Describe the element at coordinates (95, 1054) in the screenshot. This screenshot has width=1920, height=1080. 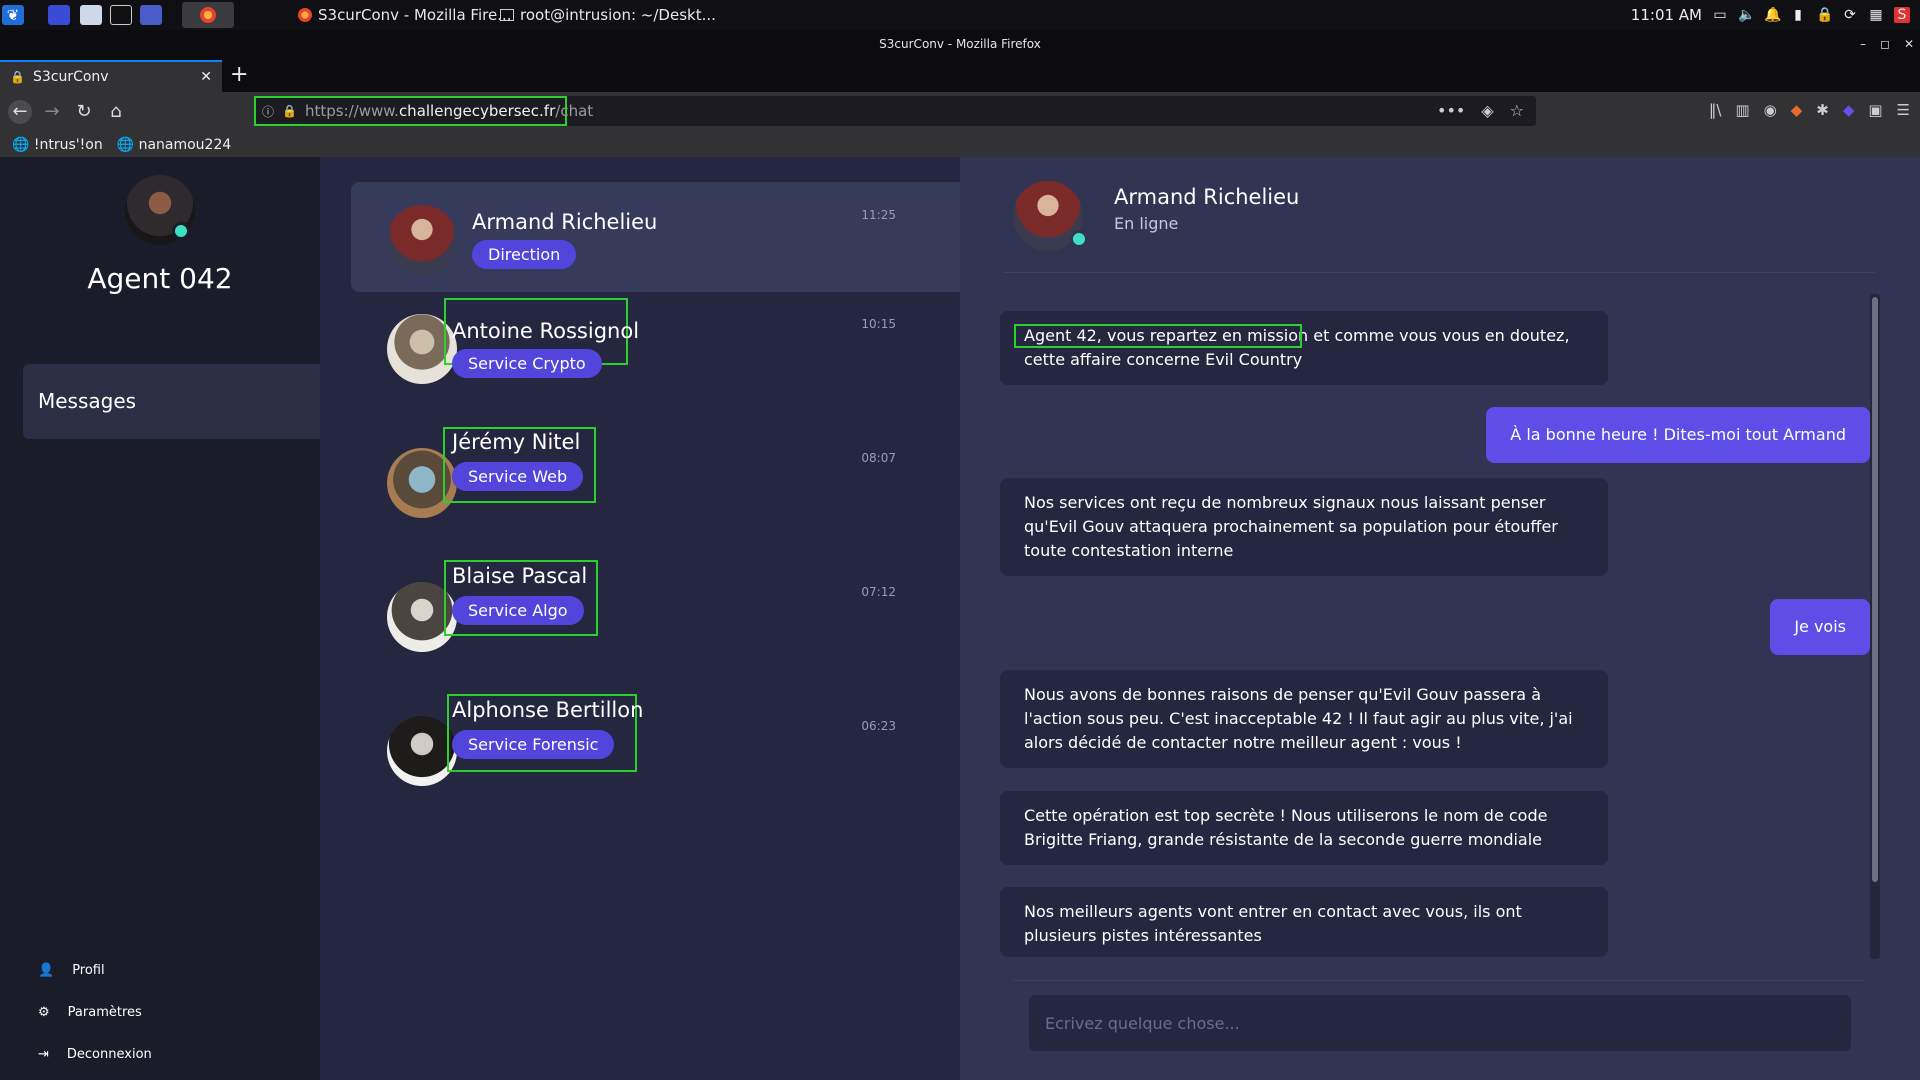
I see `sidebar-item-logout: ⇥ Deconnexion` at that location.